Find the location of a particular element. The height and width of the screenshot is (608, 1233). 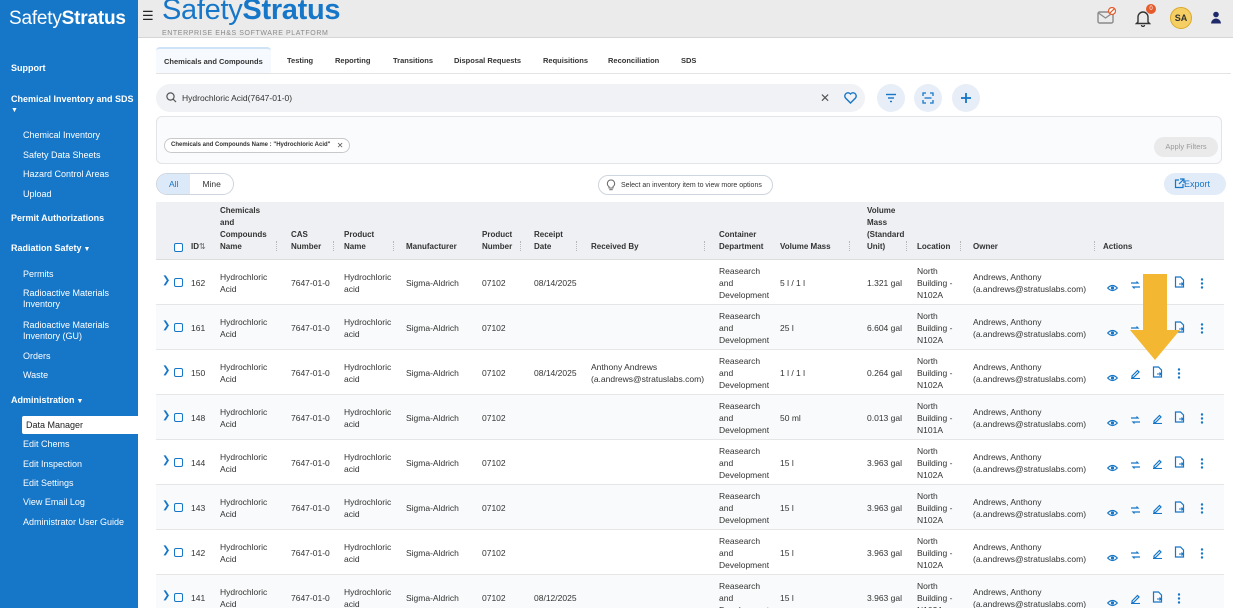

column-owner: Owner is located at coordinates (985, 247).